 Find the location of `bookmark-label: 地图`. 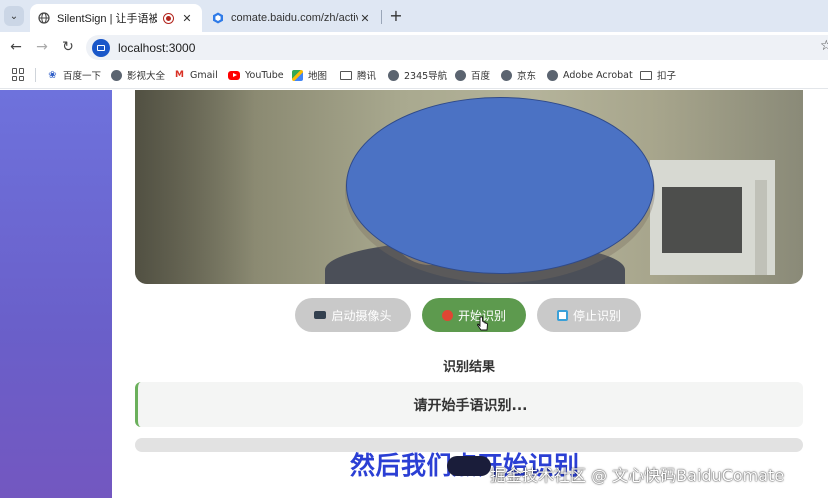

bookmark-label: 地图 is located at coordinates (318, 76).